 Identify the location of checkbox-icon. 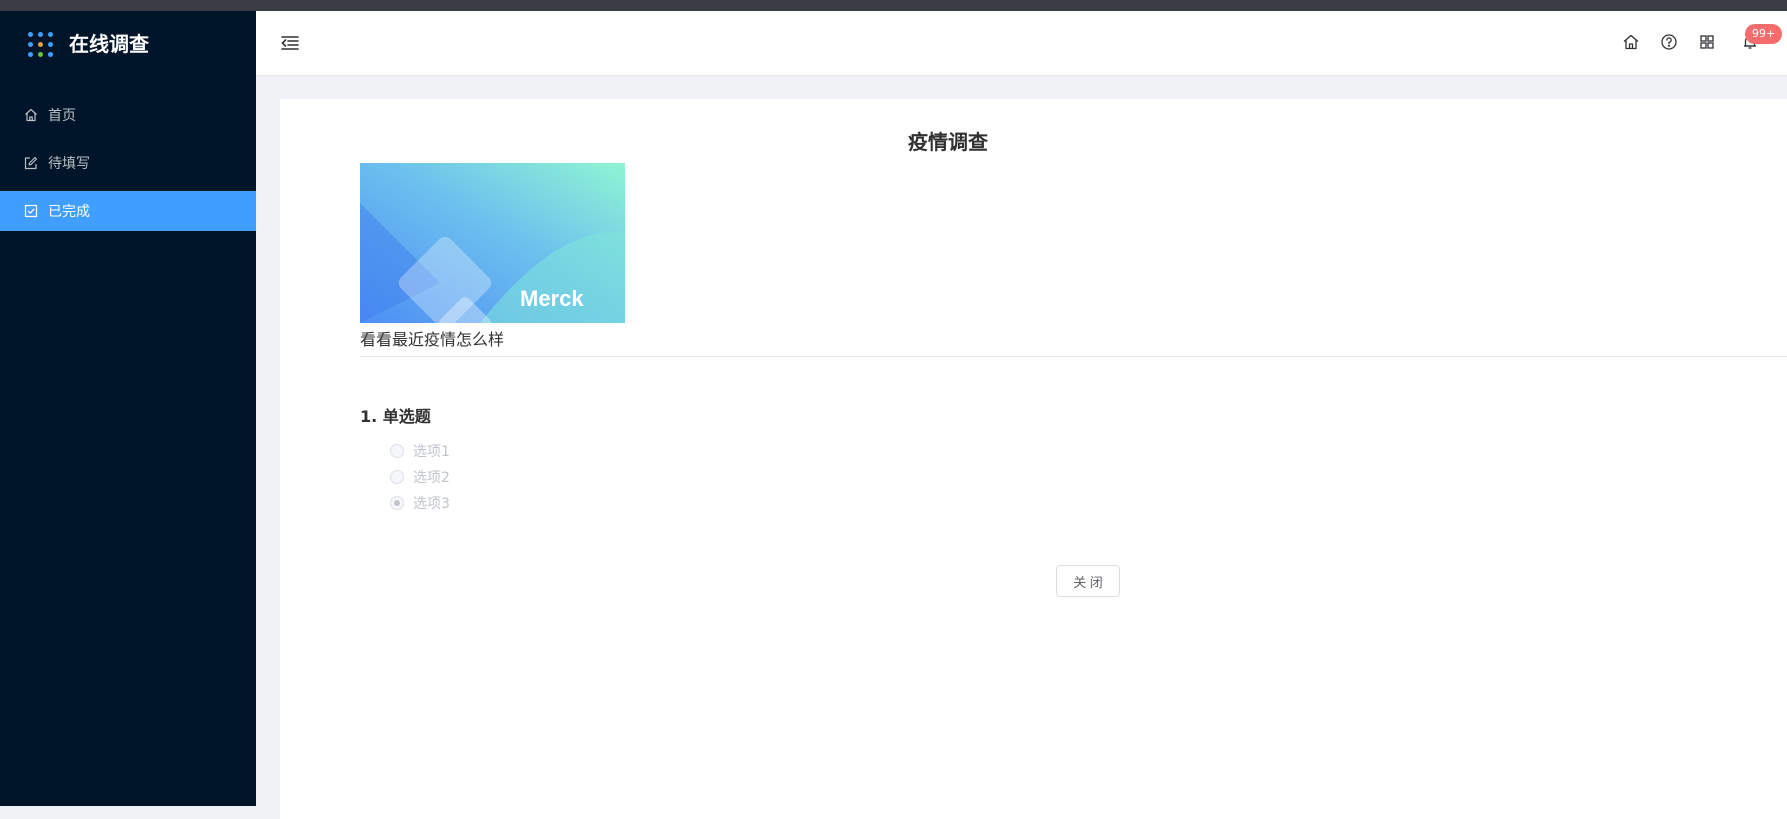
(31, 211).